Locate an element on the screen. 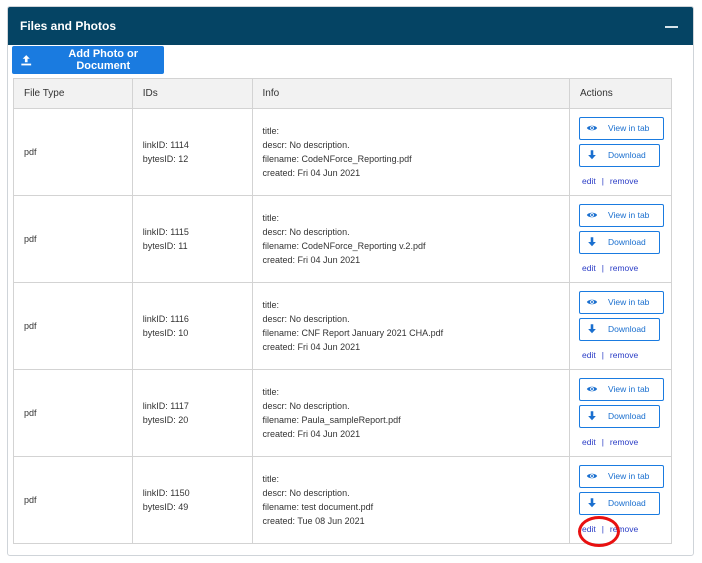 The height and width of the screenshot is (563, 702). link-id: linkID: 1116 is located at coordinates (165, 319).